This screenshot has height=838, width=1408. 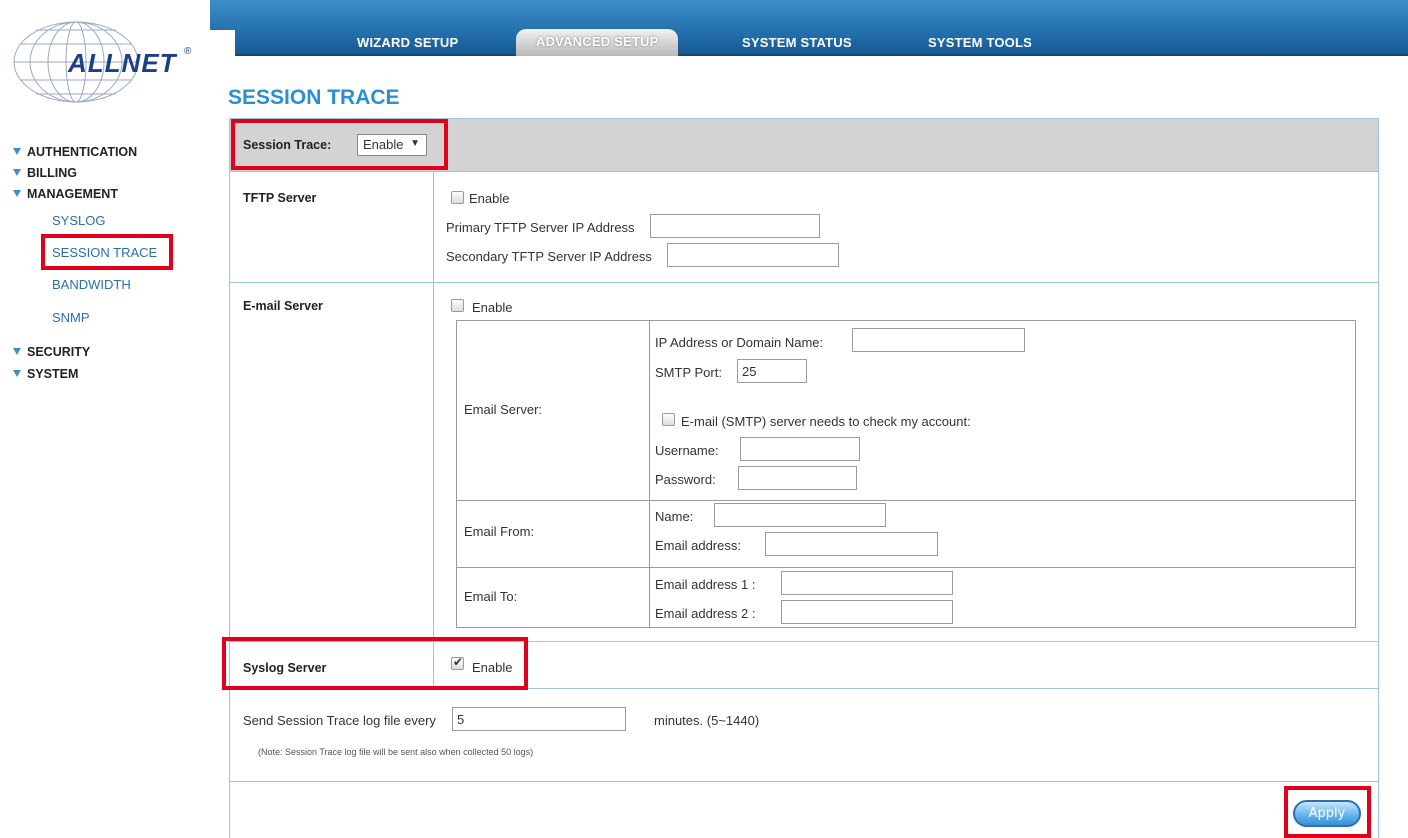 I want to click on email-server-field-label: Email Server:, so click(x=503, y=409).